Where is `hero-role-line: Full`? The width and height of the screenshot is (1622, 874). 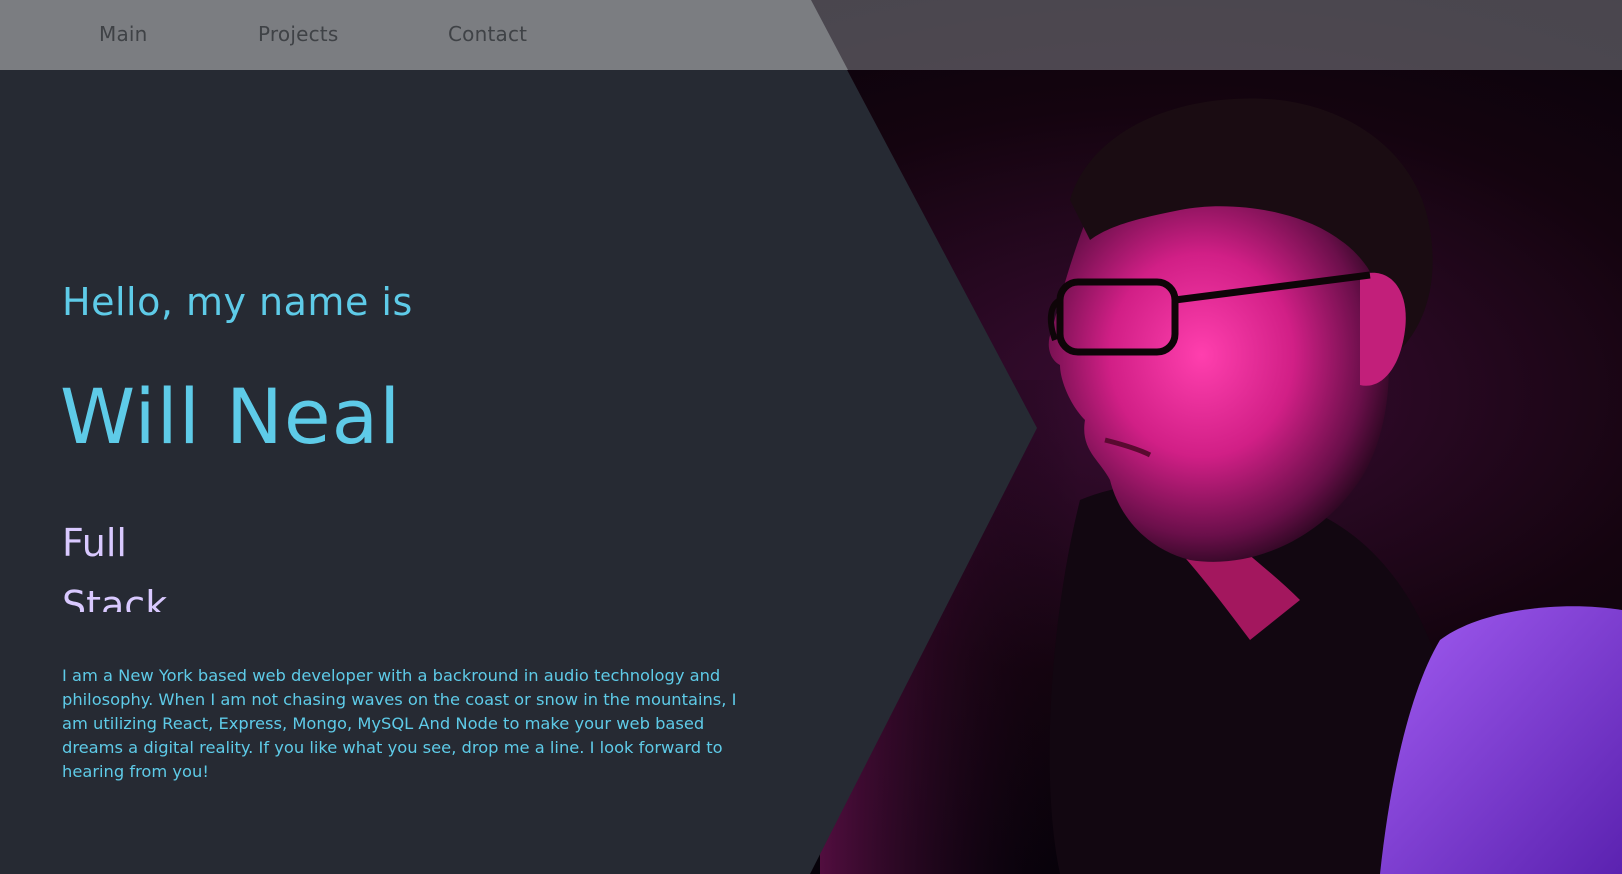
hero-role-line: Full is located at coordinates (94, 543).